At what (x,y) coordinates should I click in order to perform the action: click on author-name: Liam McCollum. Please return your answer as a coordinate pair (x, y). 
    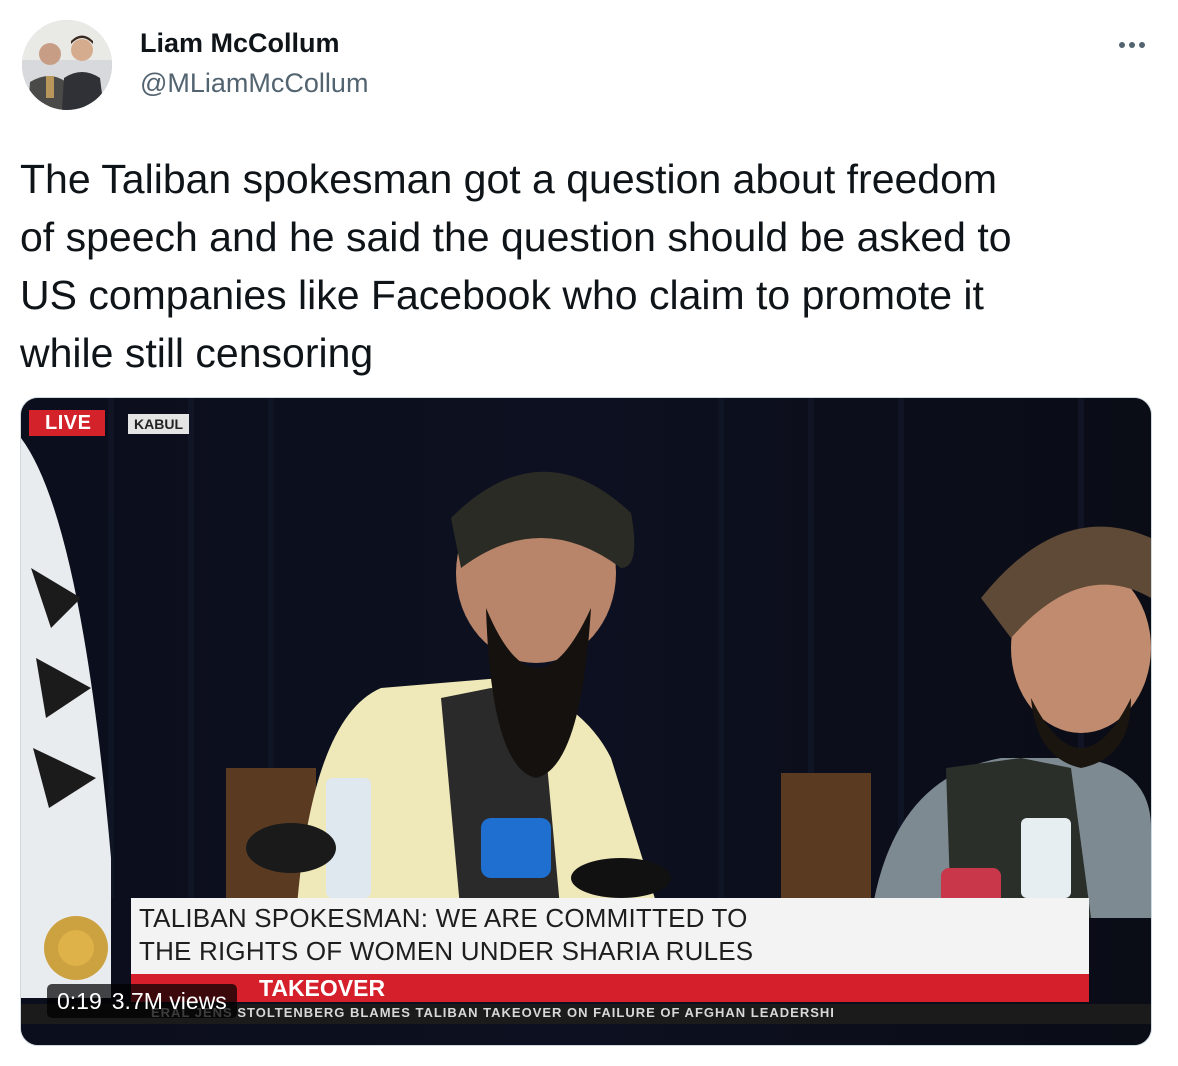
    Looking at the image, I should click on (240, 43).